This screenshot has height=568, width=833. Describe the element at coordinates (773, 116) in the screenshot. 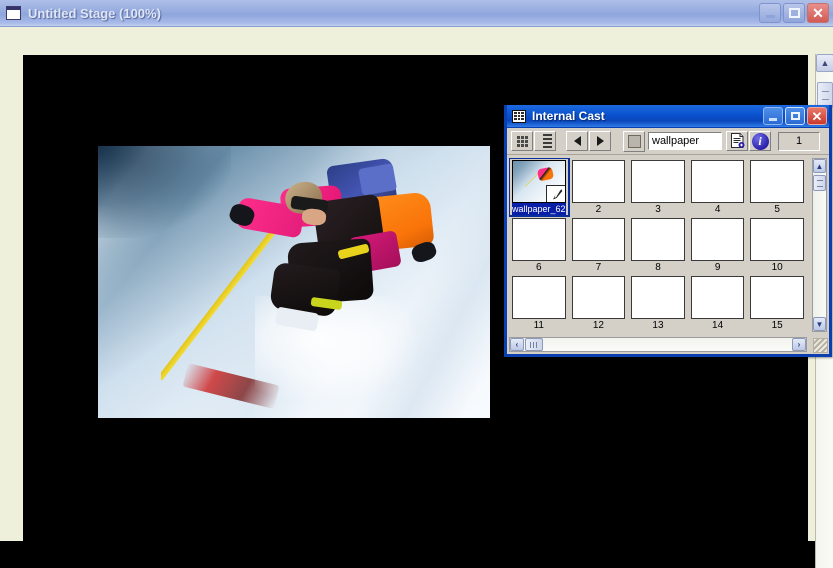

I see `cast-minimize-button` at that location.